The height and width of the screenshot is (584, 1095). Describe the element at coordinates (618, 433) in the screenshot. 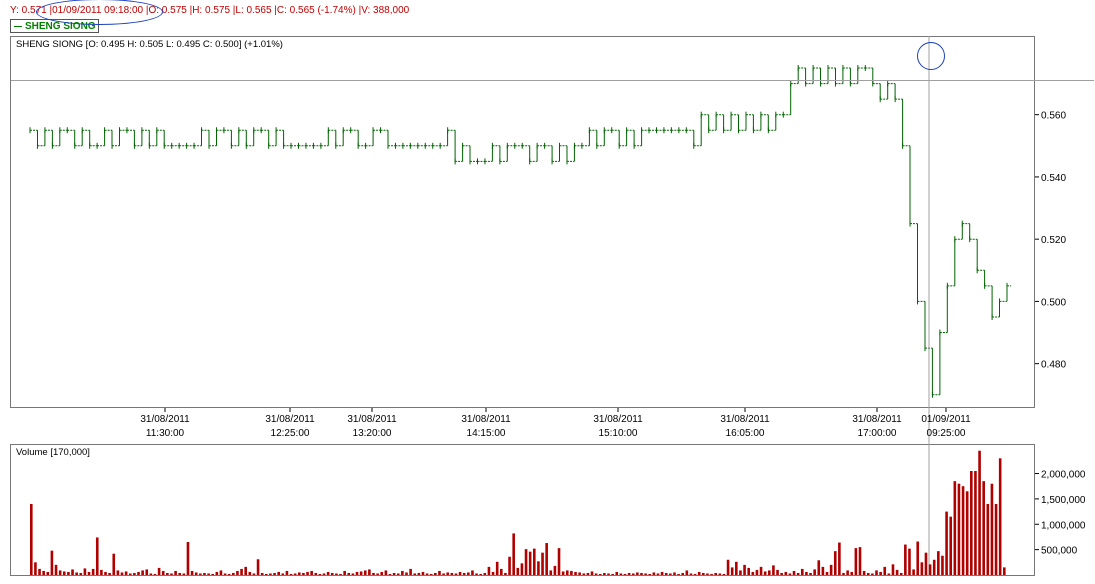

I see `x-tick-time: 15:10:00` at that location.